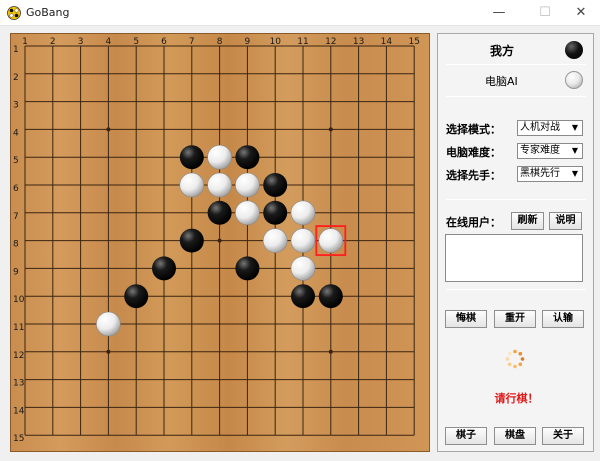 The image size is (600, 461). I want to click on column-label: 11, so click(302, 42).